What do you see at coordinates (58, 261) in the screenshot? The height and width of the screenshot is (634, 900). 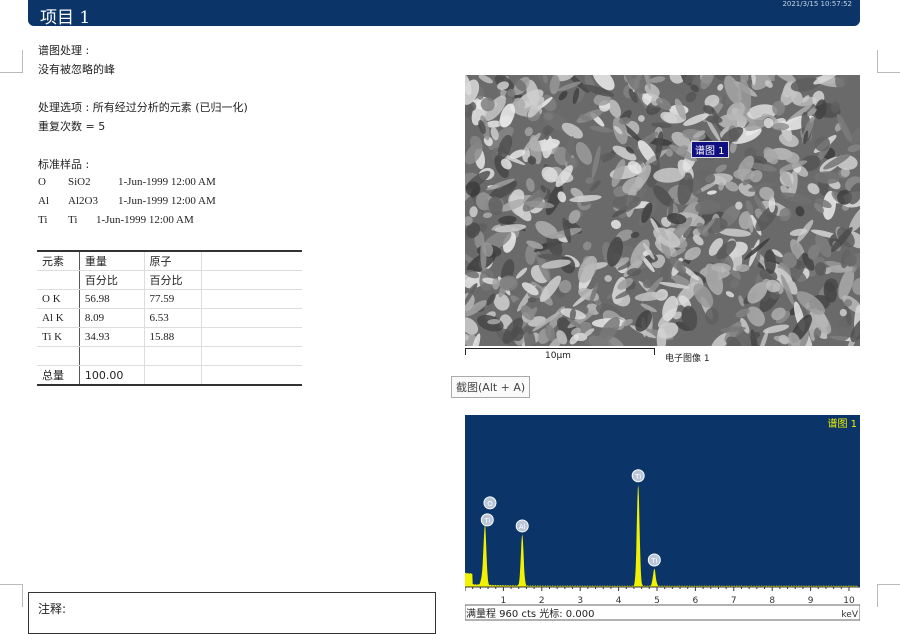 I see `header-cell: 元素` at bounding box center [58, 261].